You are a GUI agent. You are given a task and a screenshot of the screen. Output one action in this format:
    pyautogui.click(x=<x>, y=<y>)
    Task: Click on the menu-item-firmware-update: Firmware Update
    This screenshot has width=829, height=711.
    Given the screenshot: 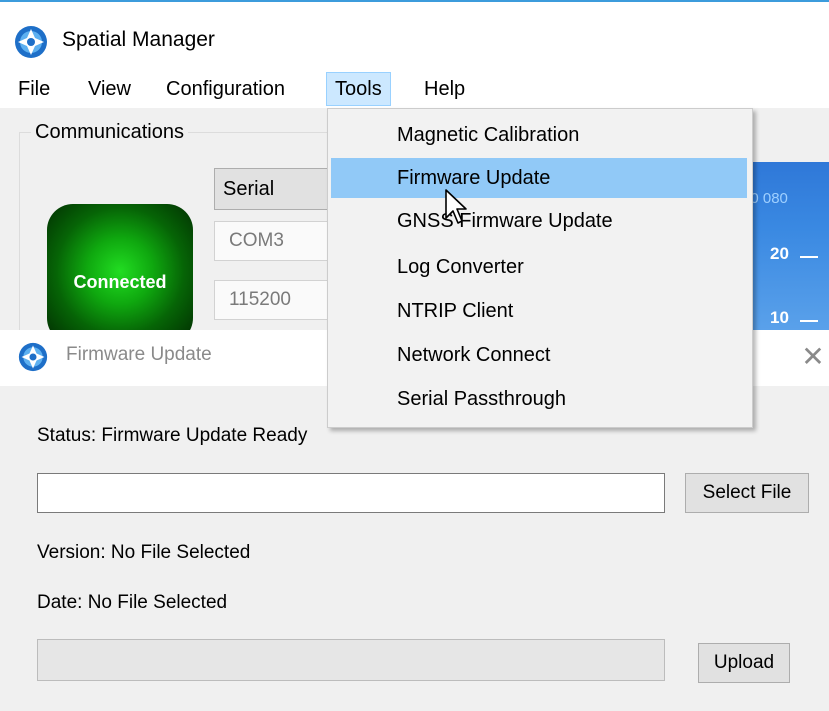 What is the action you would take?
    pyautogui.click(x=539, y=178)
    